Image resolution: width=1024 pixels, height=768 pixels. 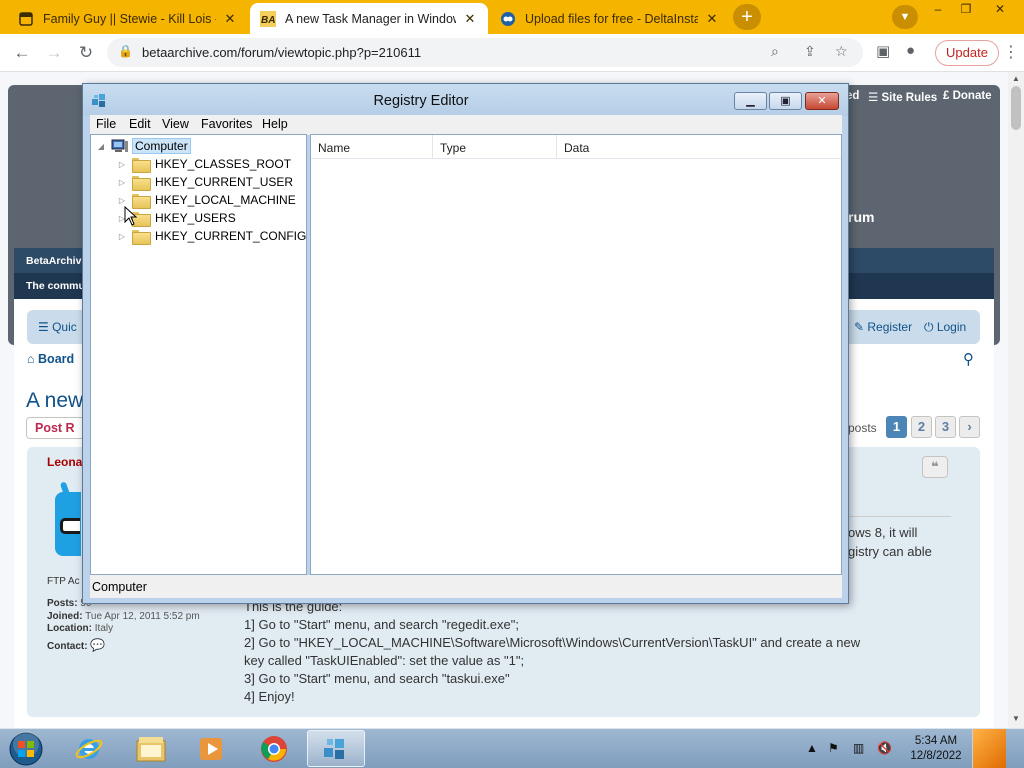 I want to click on page-scrollbar: ▲ ▼, so click(x=1016, y=400).